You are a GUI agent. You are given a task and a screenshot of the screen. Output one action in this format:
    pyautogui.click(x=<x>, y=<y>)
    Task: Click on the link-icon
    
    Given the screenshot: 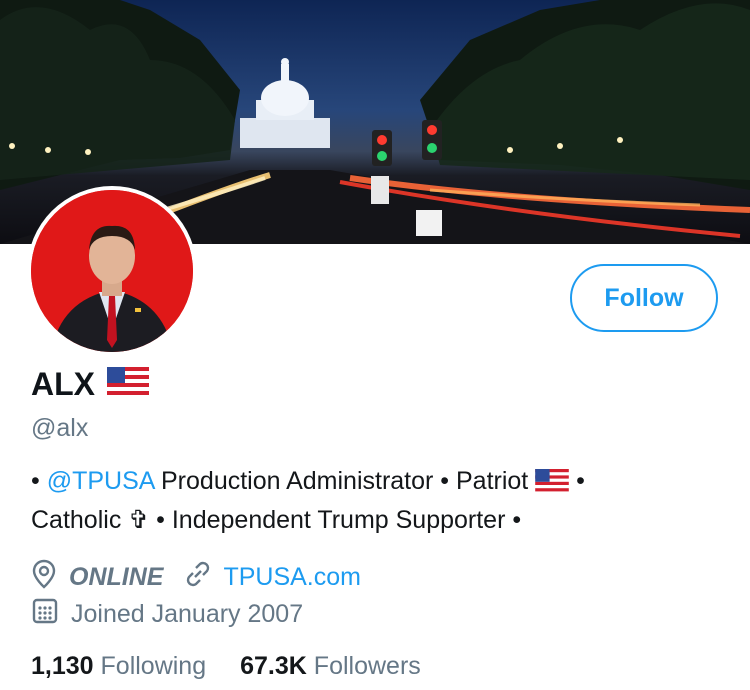 What is the action you would take?
    pyautogui.click(x=198, y=577)
    